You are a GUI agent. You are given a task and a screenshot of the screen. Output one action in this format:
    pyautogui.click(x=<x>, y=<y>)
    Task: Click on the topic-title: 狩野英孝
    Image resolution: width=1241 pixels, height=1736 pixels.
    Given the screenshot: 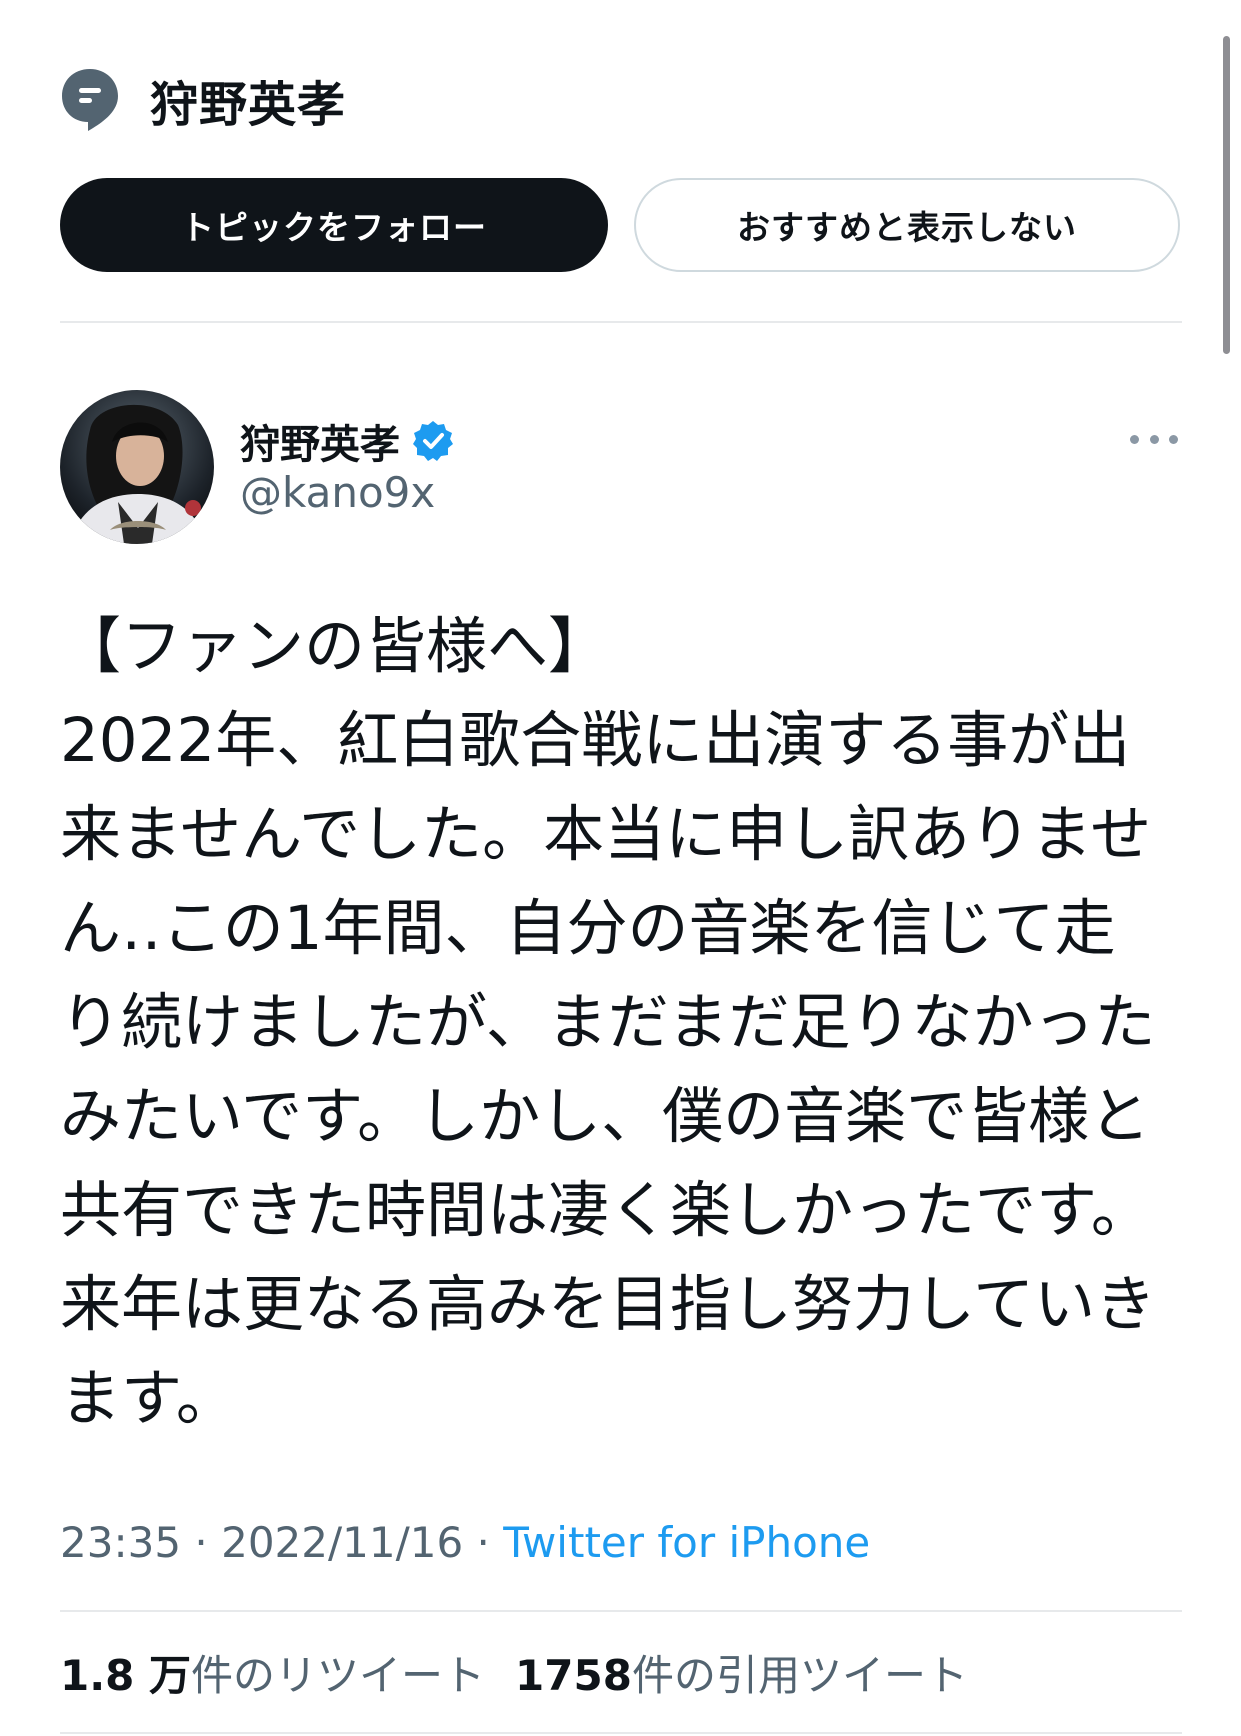 What is the action you would take?
    pyautogui.click(x=248, y=105)
    